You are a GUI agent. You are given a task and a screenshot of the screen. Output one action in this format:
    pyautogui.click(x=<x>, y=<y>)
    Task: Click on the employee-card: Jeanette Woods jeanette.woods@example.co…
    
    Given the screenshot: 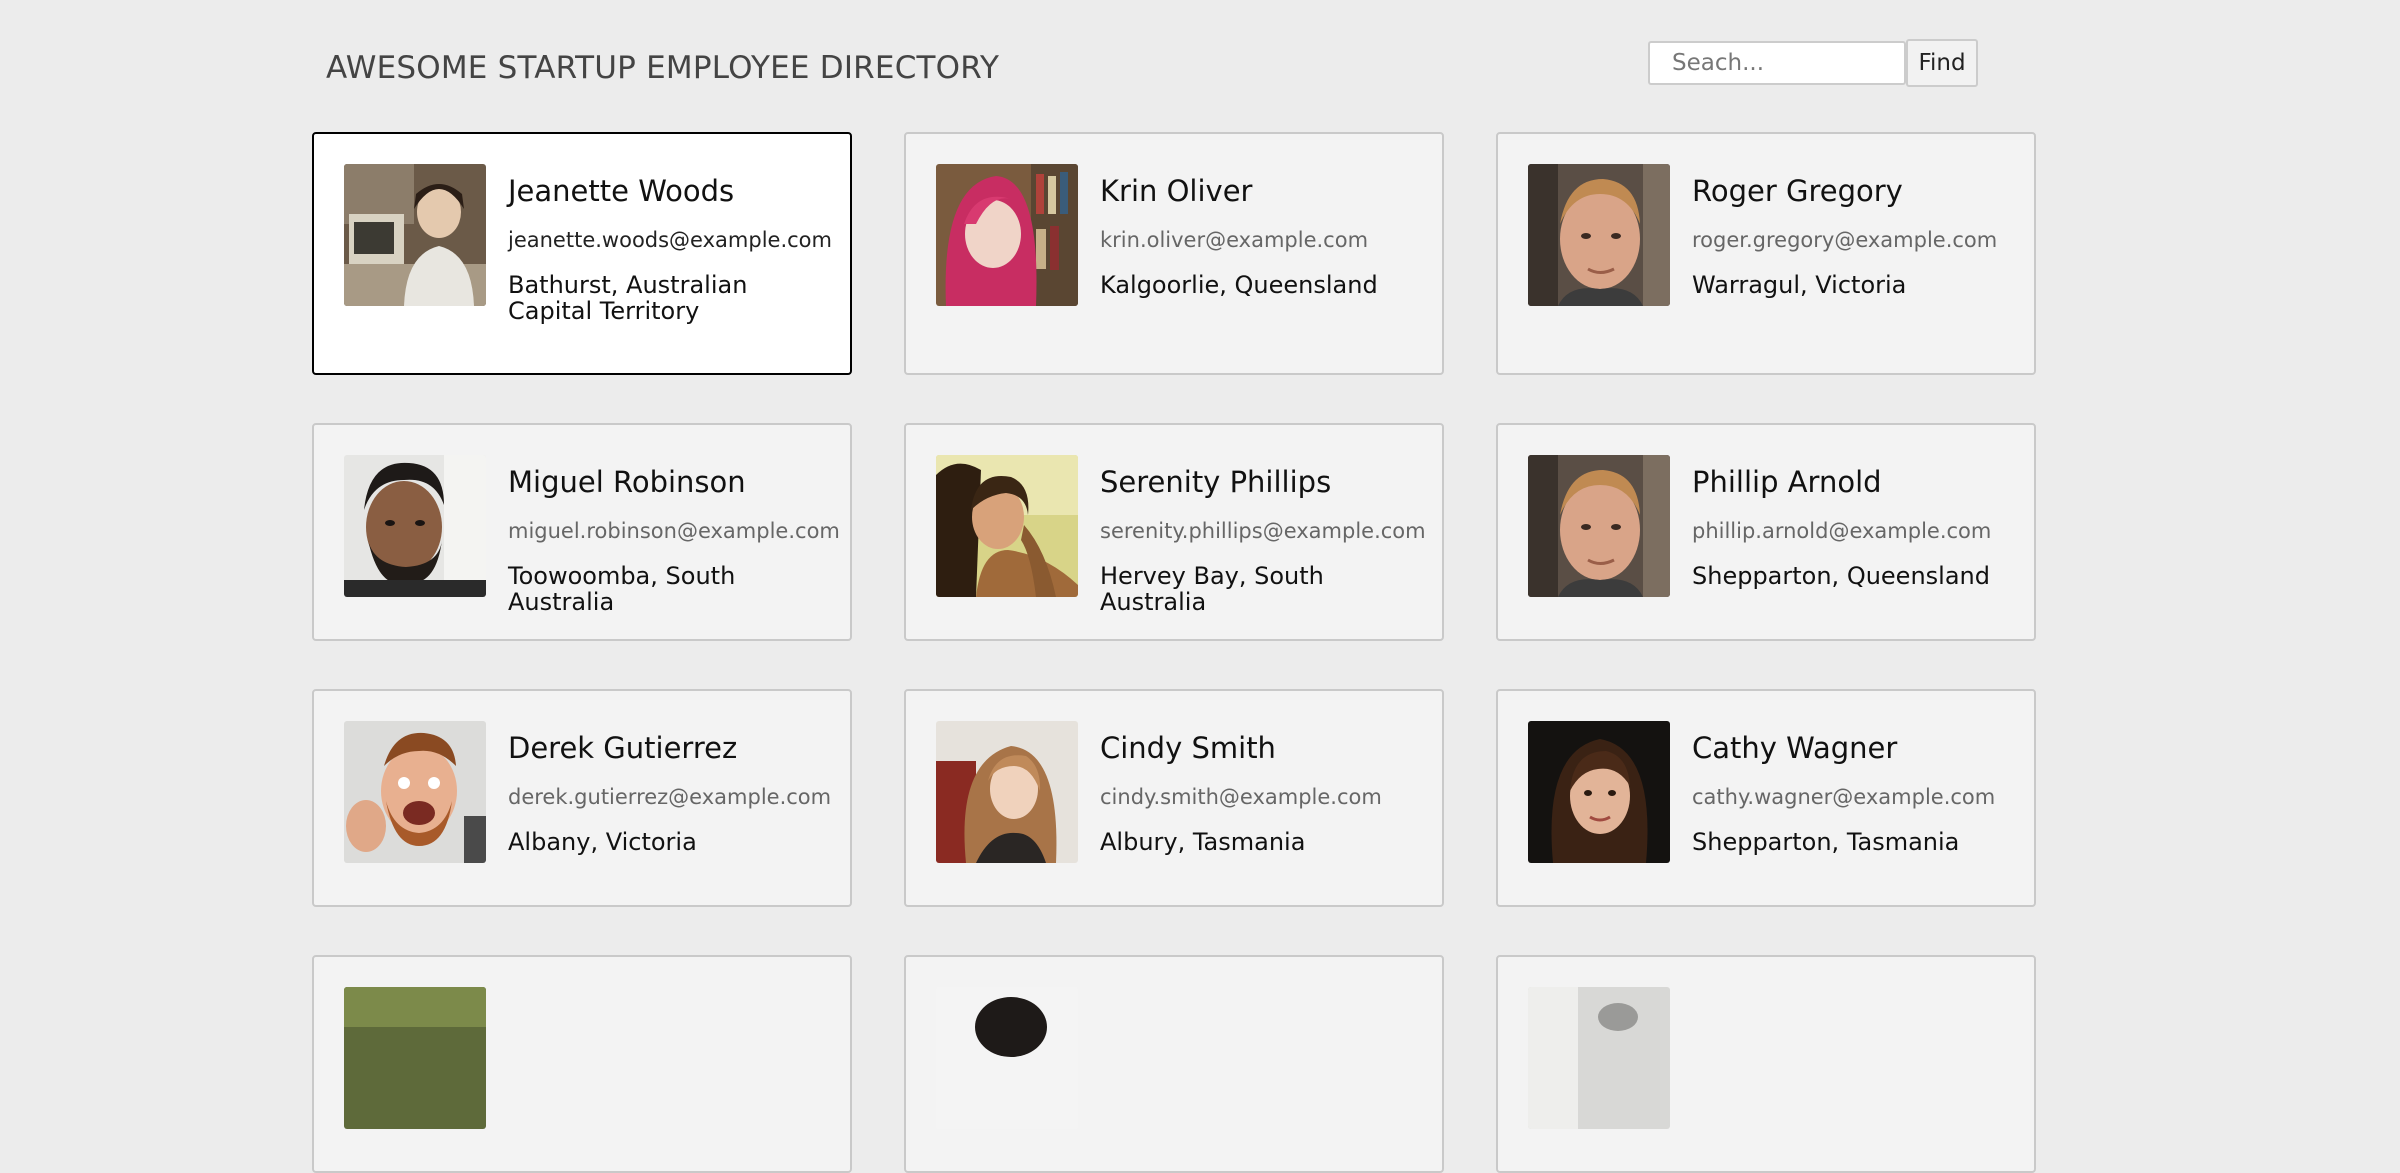 What is the action you would take?
    pyautogui.click(x=582, y=253)
    